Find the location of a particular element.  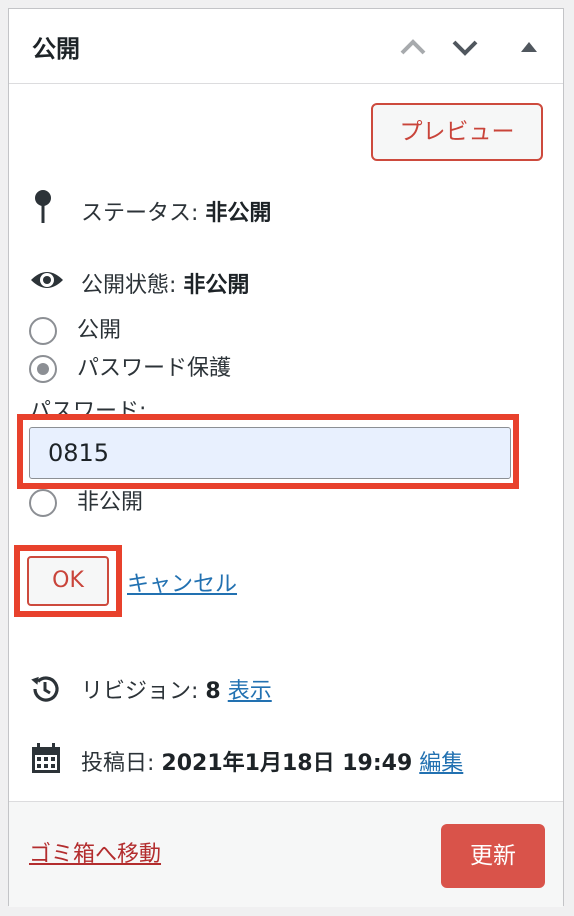

history-icon is located at coordinates (45, 689).